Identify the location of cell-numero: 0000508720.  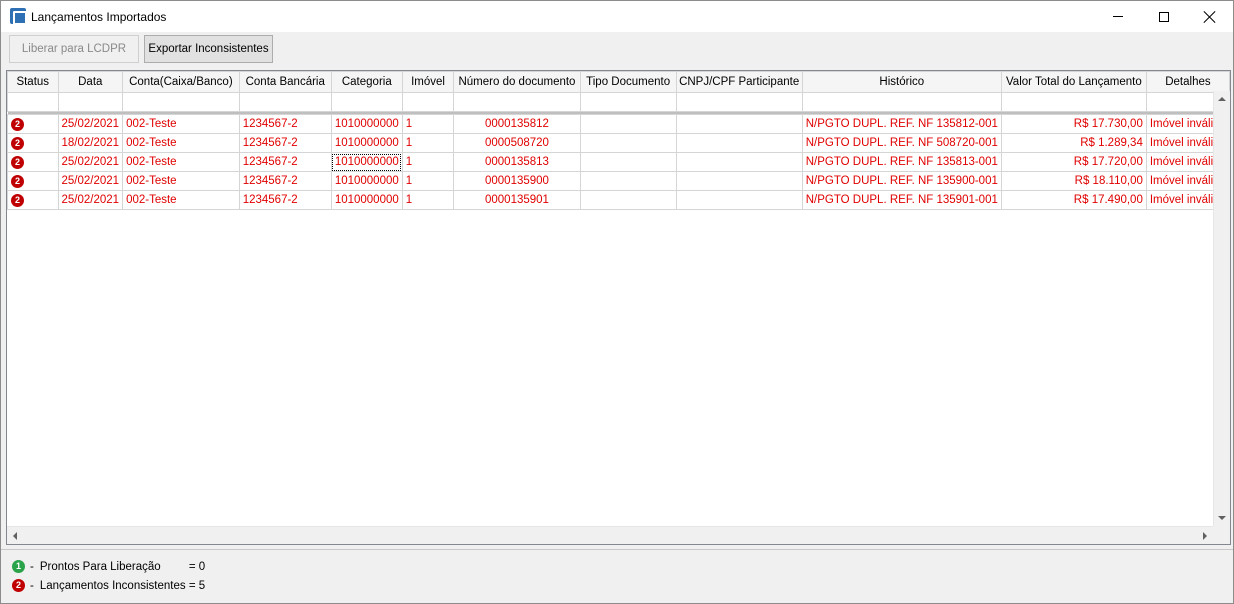
(517, 143).